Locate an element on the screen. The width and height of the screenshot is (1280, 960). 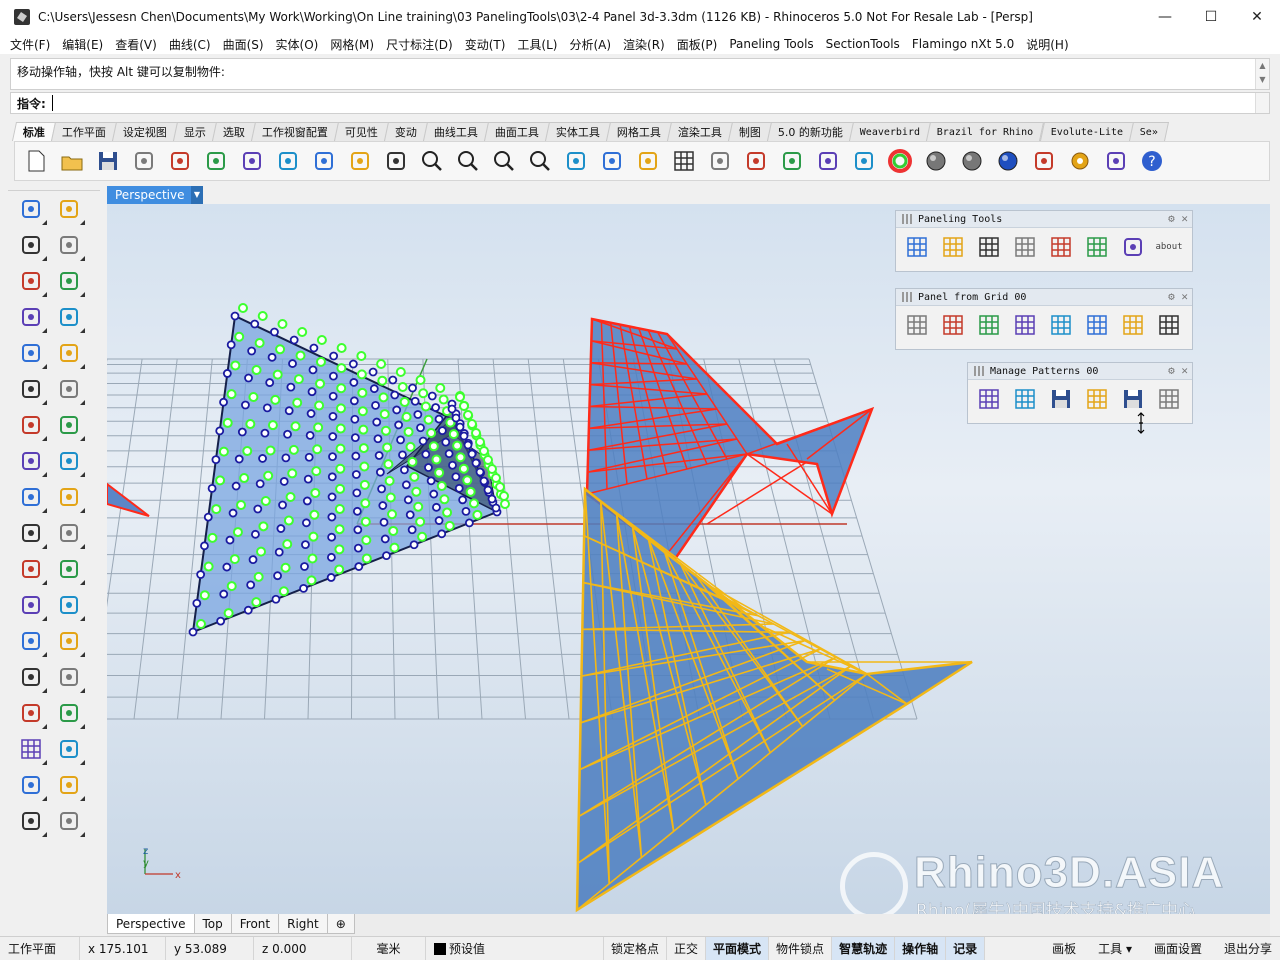
undo-view-icon is located at coordinates (576, 161).